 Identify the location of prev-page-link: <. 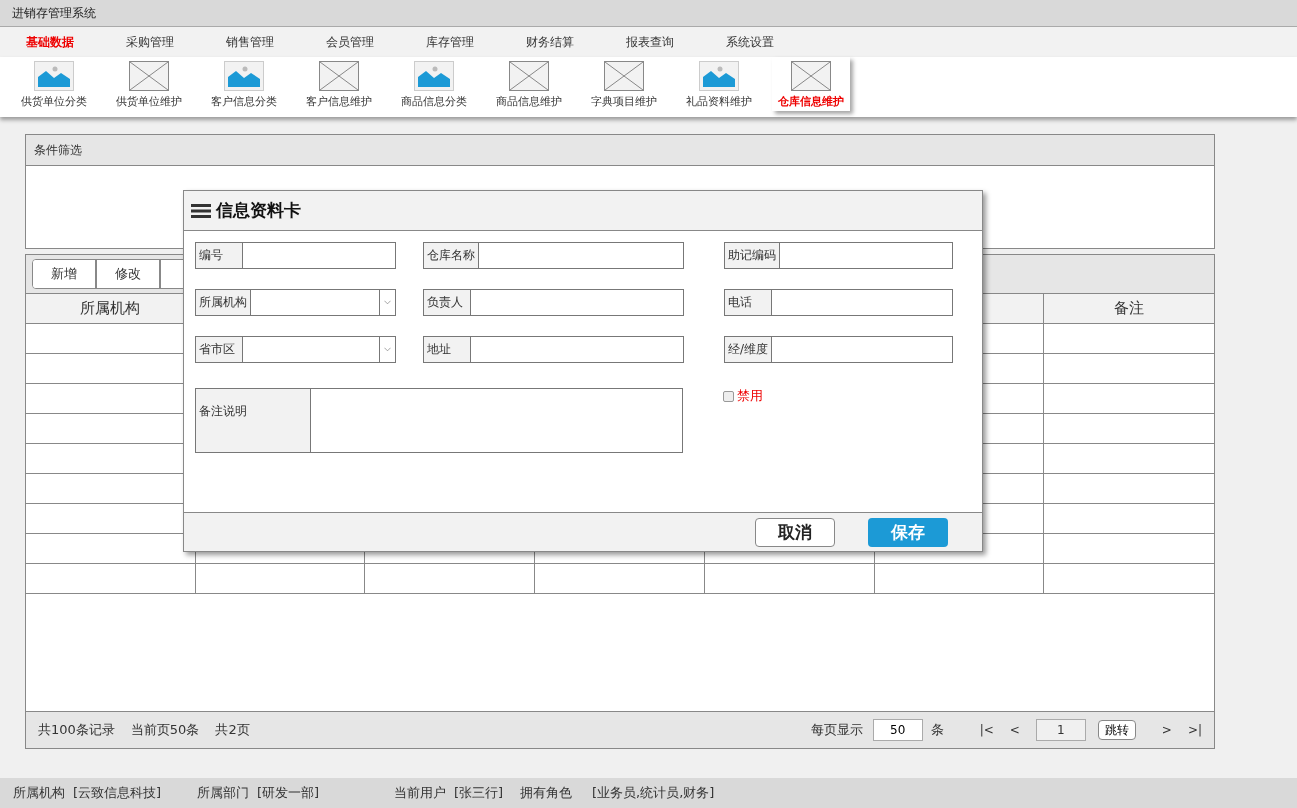
(1014, 730).